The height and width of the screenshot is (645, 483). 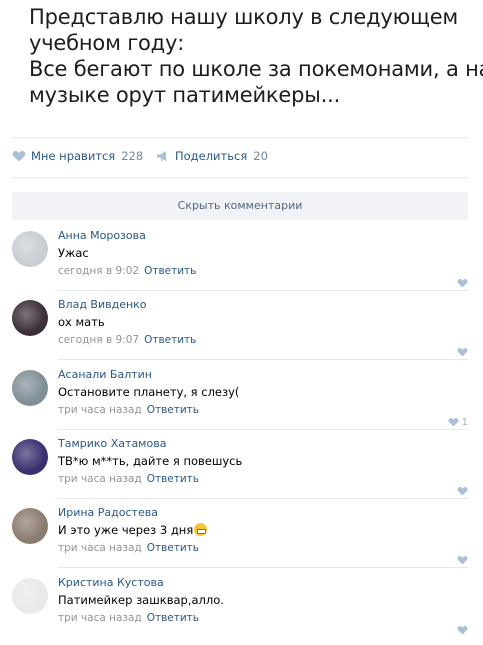 I want to click on share-label: Поделиться, so click(x=211, y=156).